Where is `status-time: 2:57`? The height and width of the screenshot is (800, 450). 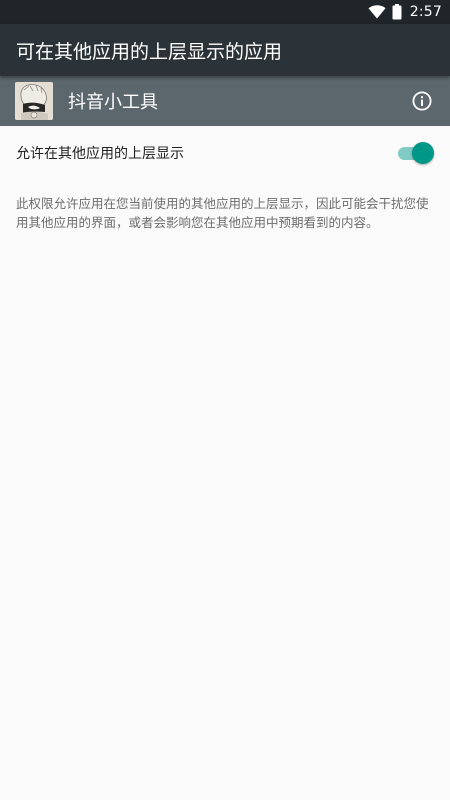
status-time: 2:57 is located at coordinates (425, 12).